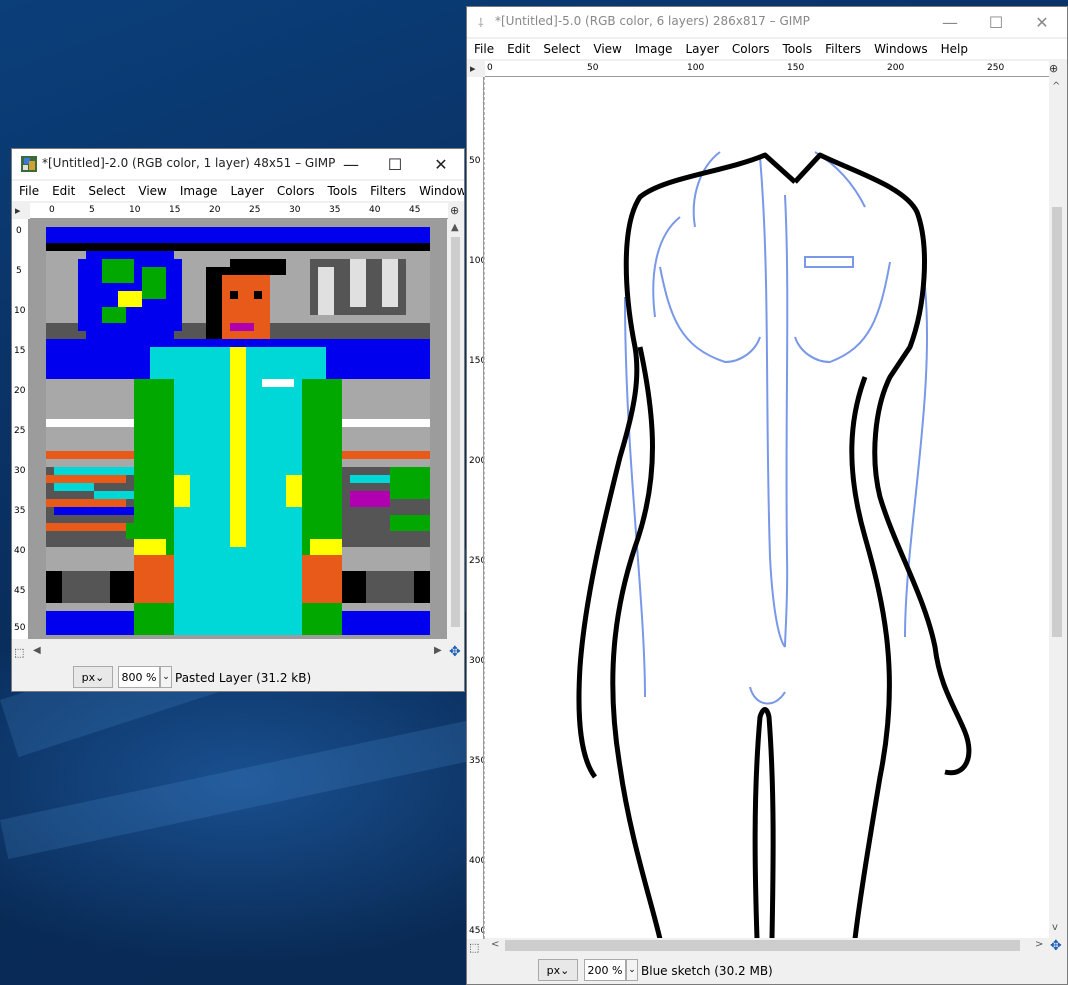 Image resolution: width=1068 pixels, height=985 pixels. What do you see at coordinates (455, 227) in the screenshot?
I see `scroll-up-arrow-icon: ▲` at bounding box center [455, 227].